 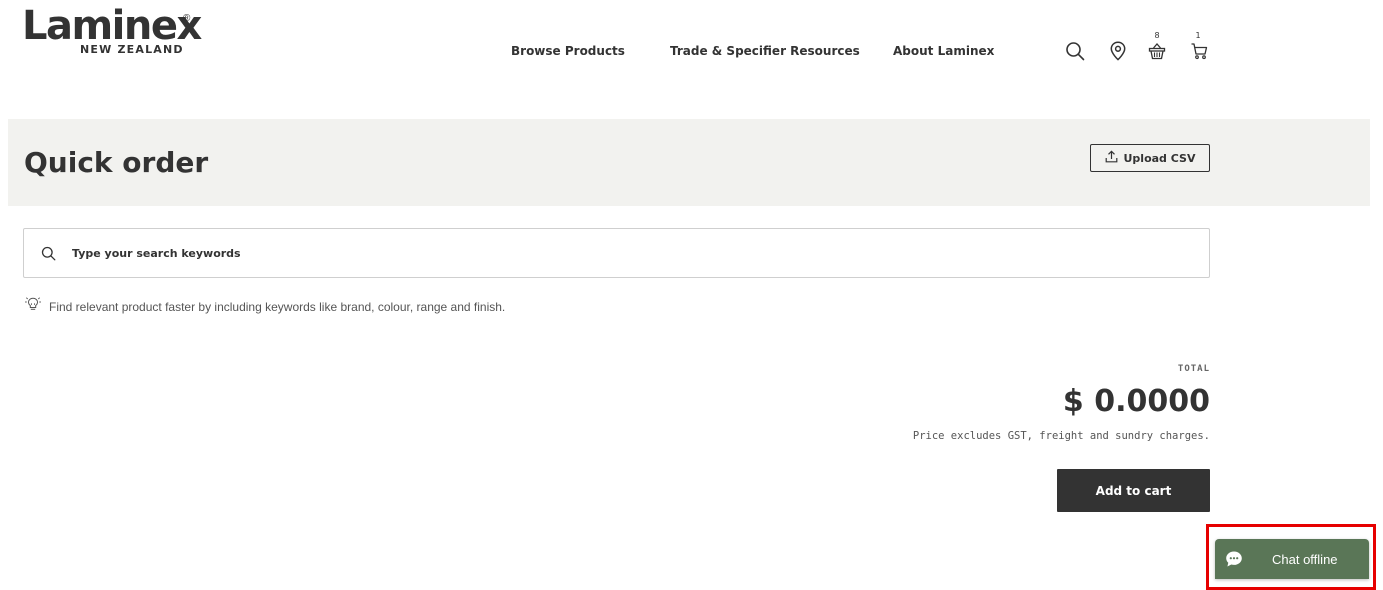 What do you see at coordinates (1136, 401) in the screenshot?
I see `total-value: $ 0.0000` at bounding box center [1136, 401].